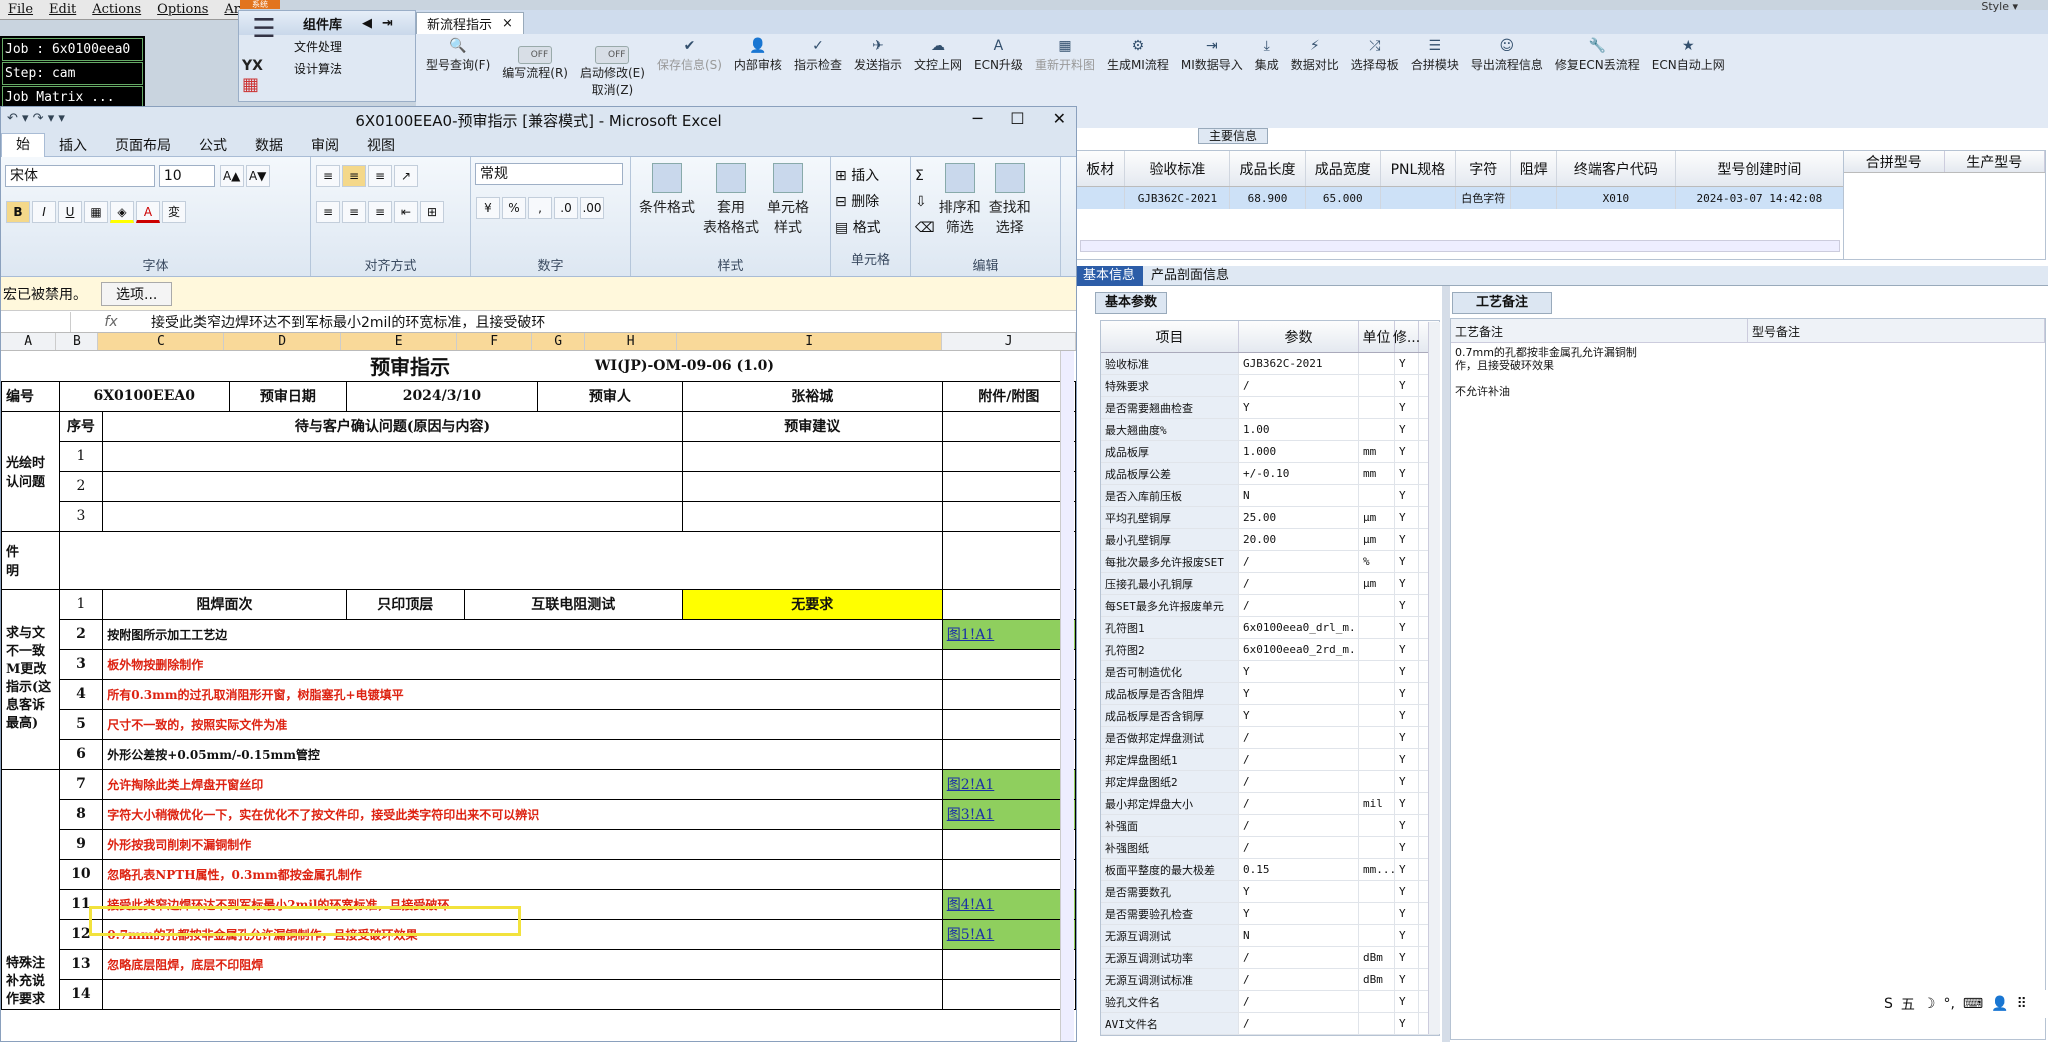 Image resolution: width=2048 pixels, height=1042 pixels. I want to click on column-header: H, so click(631, 341).